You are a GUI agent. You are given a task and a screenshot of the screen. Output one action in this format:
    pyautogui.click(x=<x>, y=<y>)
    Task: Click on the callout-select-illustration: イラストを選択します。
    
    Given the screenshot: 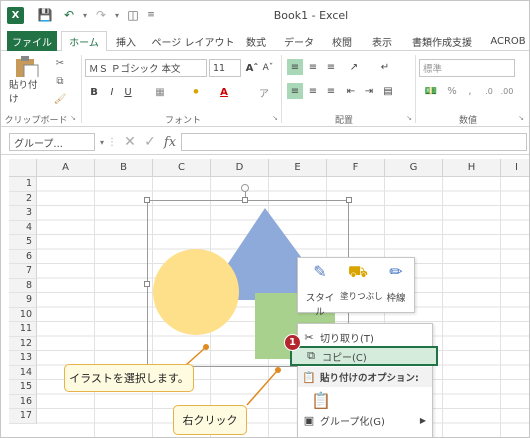 What is the action you would take?
    pyautogui.click(x=129, y=378)
    